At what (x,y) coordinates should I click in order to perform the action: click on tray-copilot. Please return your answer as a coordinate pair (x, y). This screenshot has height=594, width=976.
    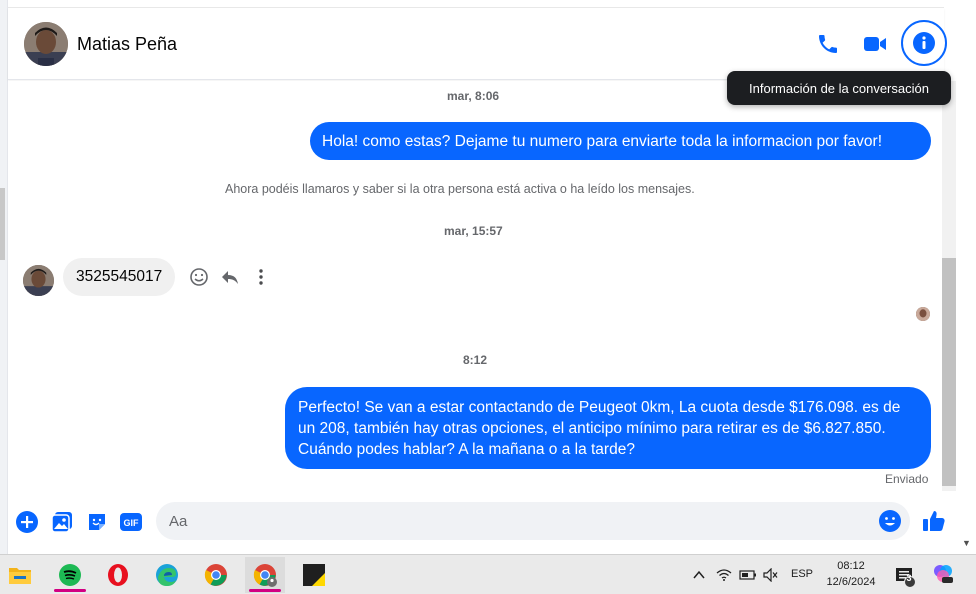
    Looking at the image, I should click on (943, 574).